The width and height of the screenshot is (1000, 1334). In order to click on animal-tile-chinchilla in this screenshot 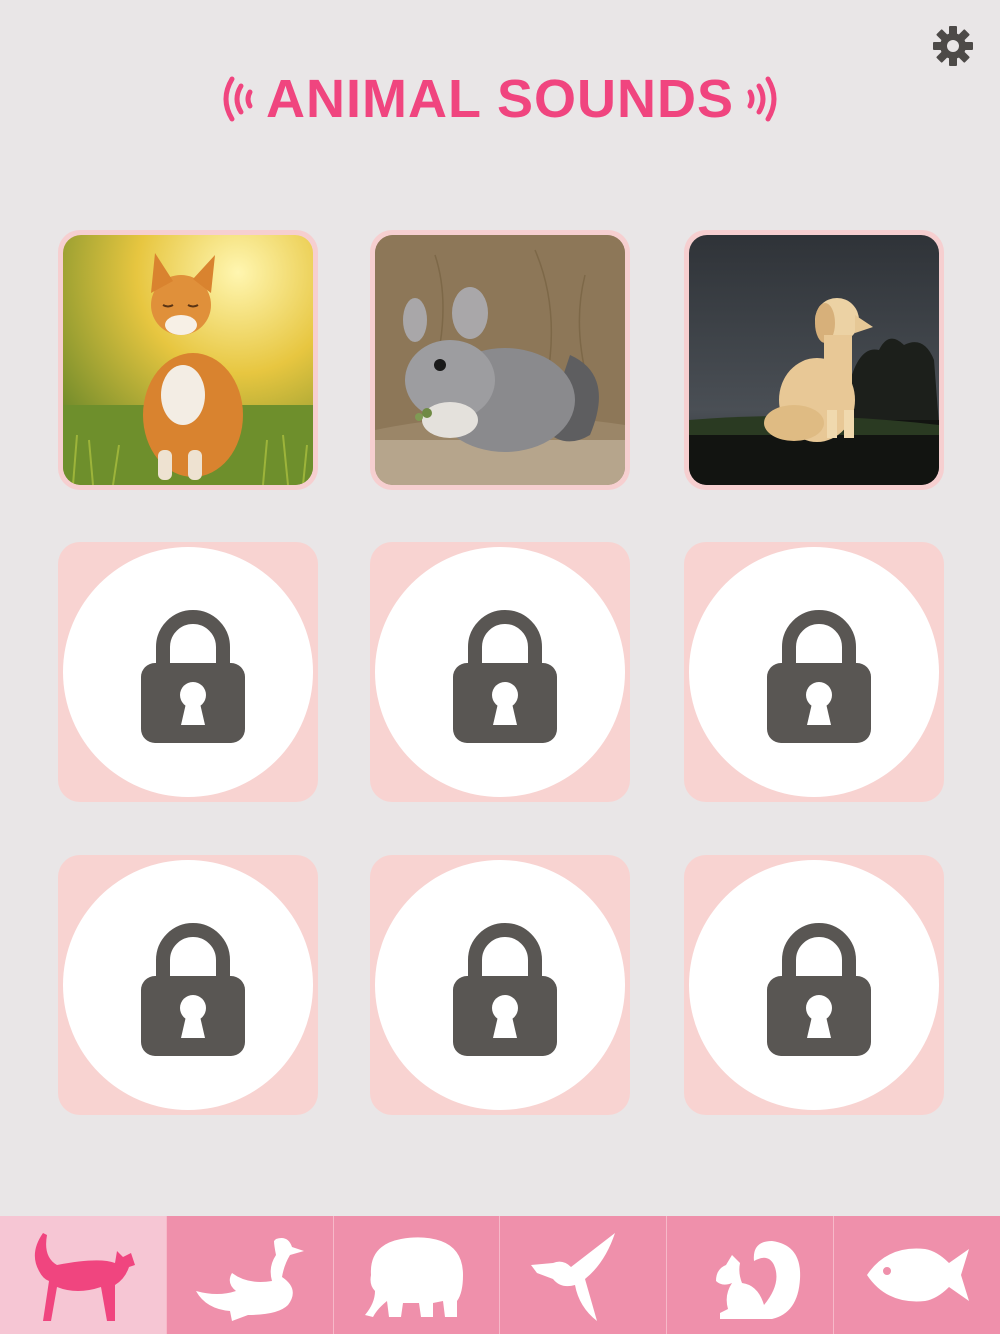, I will do `click(500, 360)`.